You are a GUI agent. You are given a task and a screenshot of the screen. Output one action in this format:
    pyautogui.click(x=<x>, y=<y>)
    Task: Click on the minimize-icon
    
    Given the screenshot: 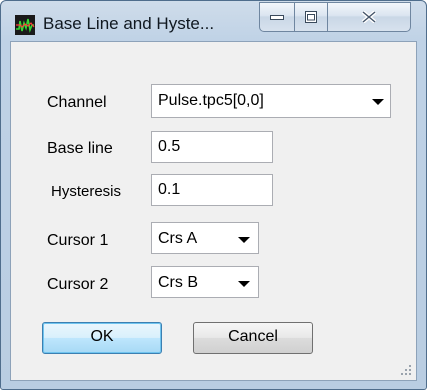 What is the action you would take?
    pyautogui.click(x=277, y=17)
    